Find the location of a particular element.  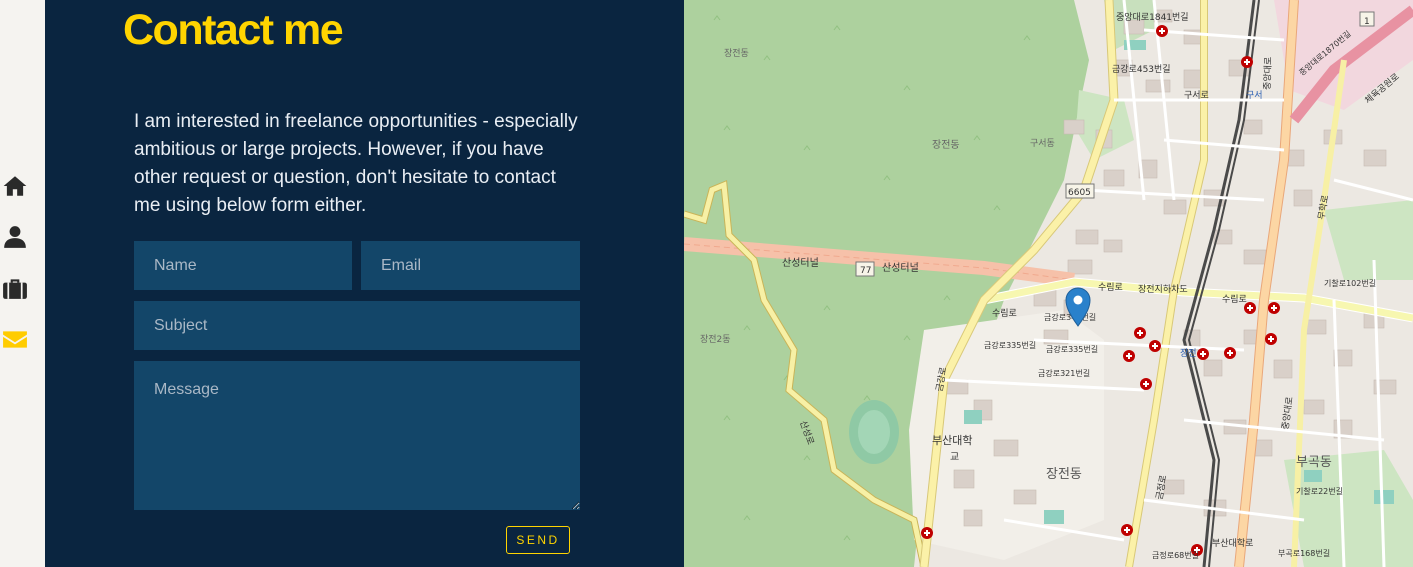

map-label: 구서동 is located at coordinates (1042, 143).